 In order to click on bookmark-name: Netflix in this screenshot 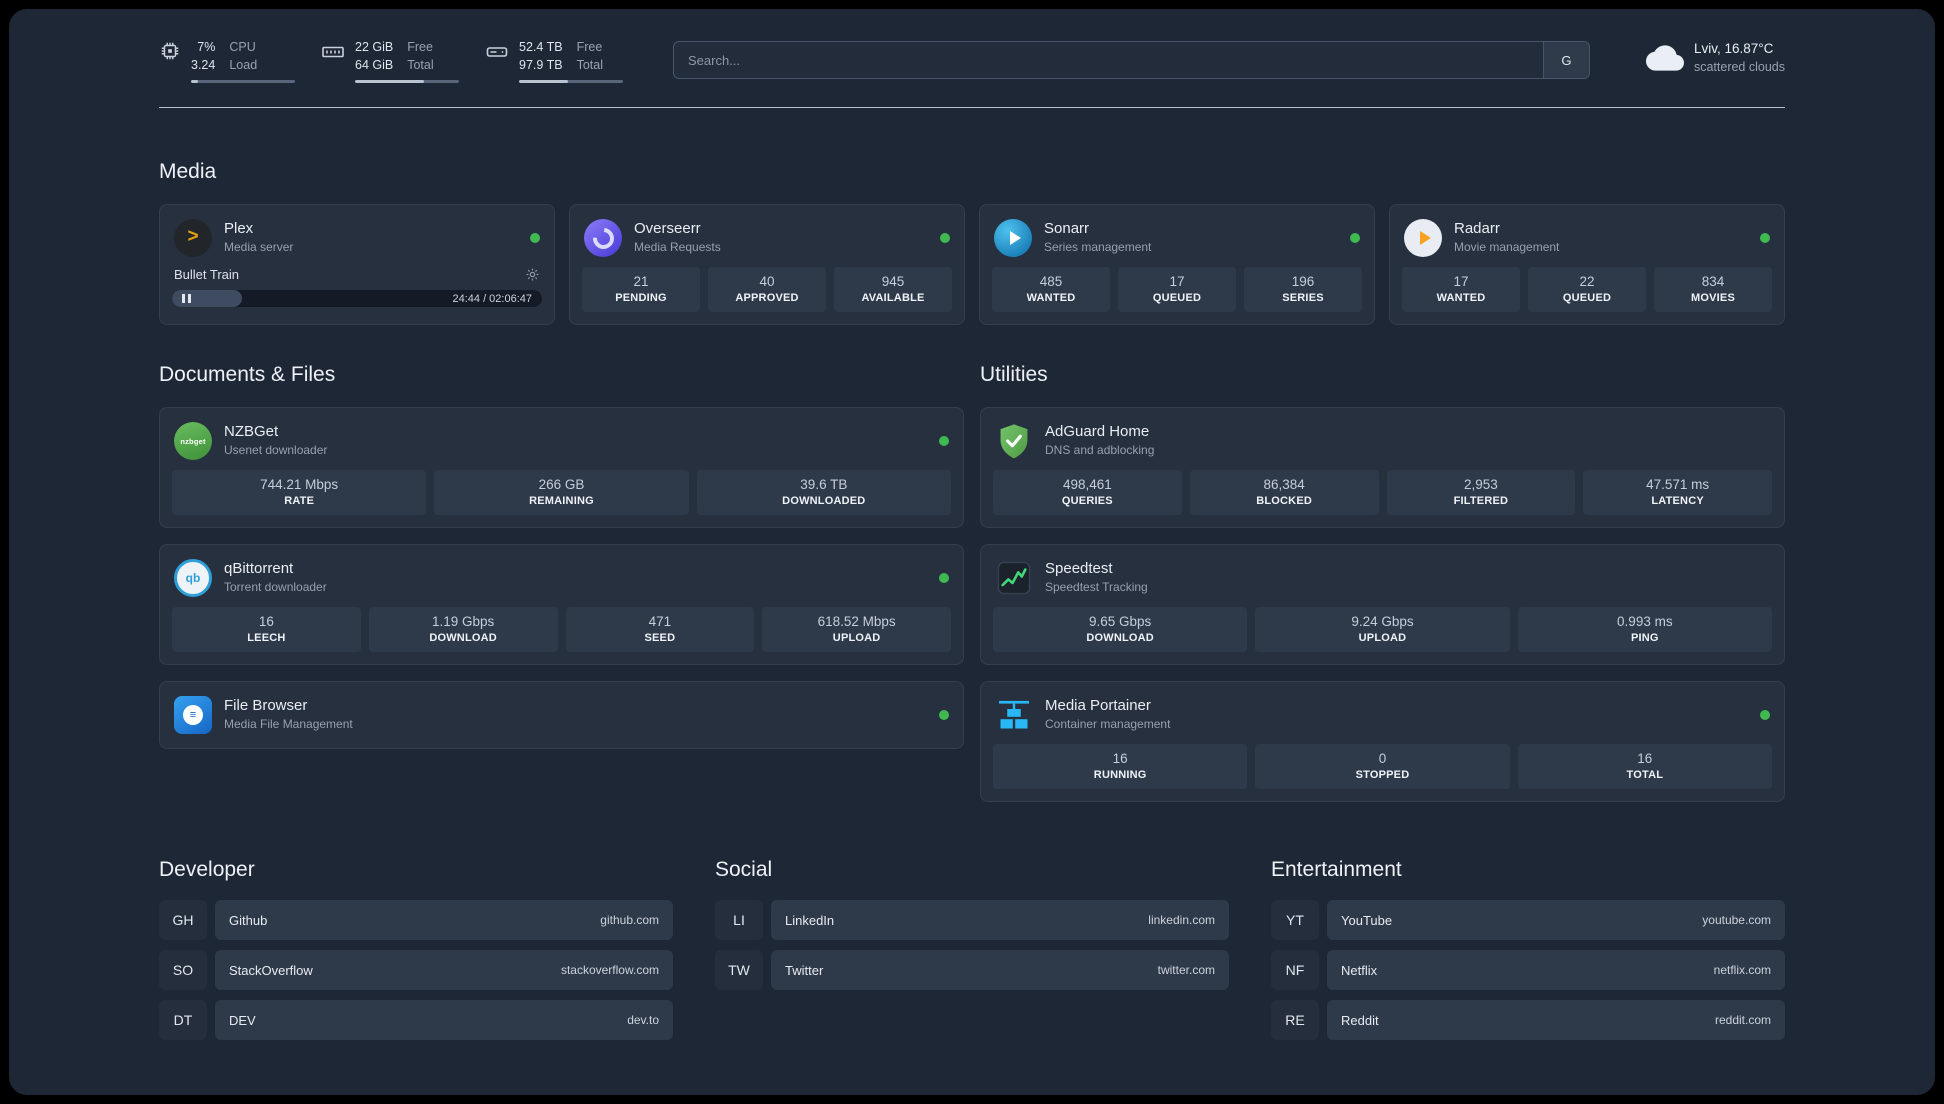, I will do `click(1359, 970)`.